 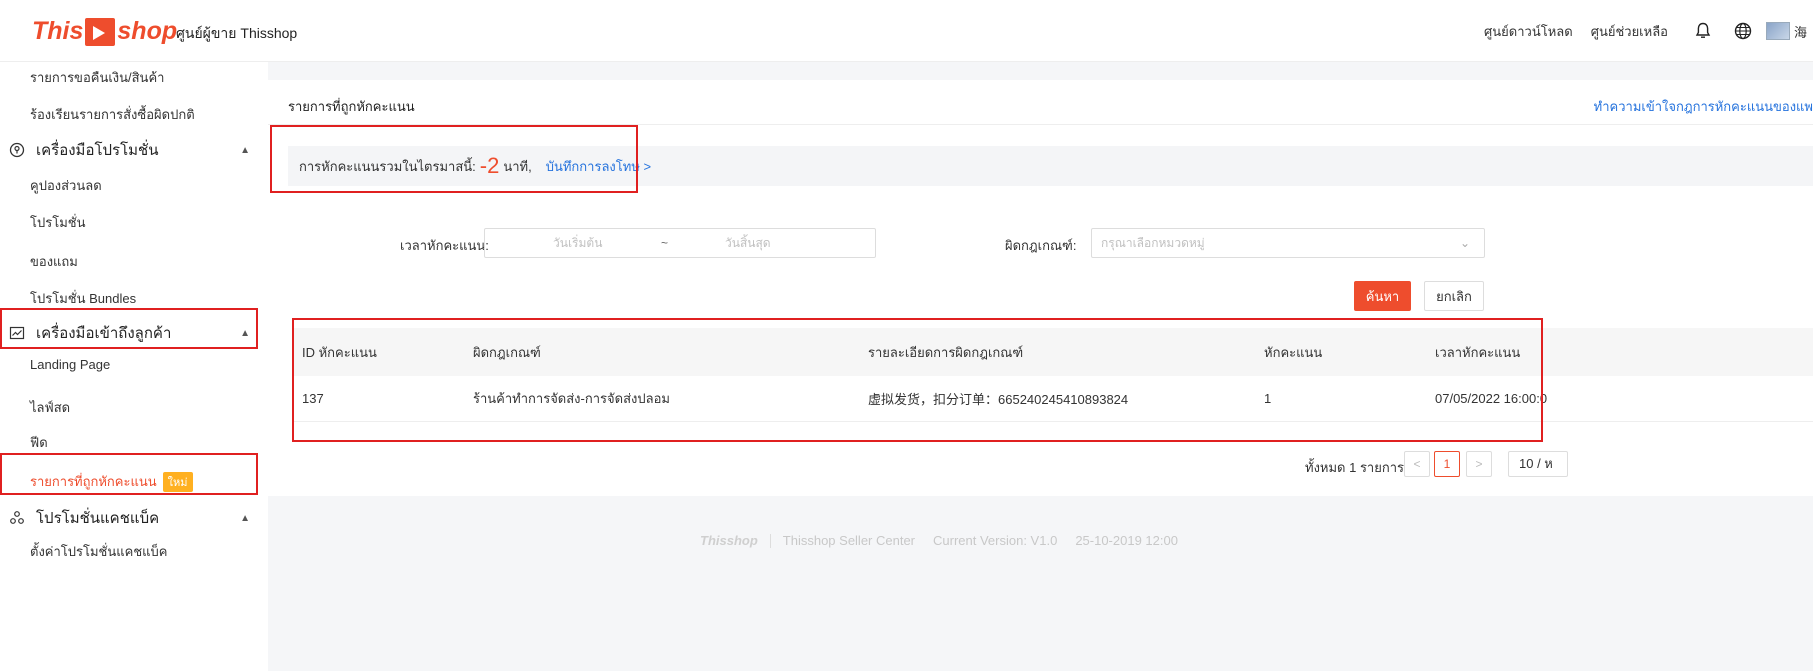 What do you see at coordinates (70, 364) in the screenshot?
I see `sidebar-item-landing-page: Landing Page` at bounding box center [70, 364].